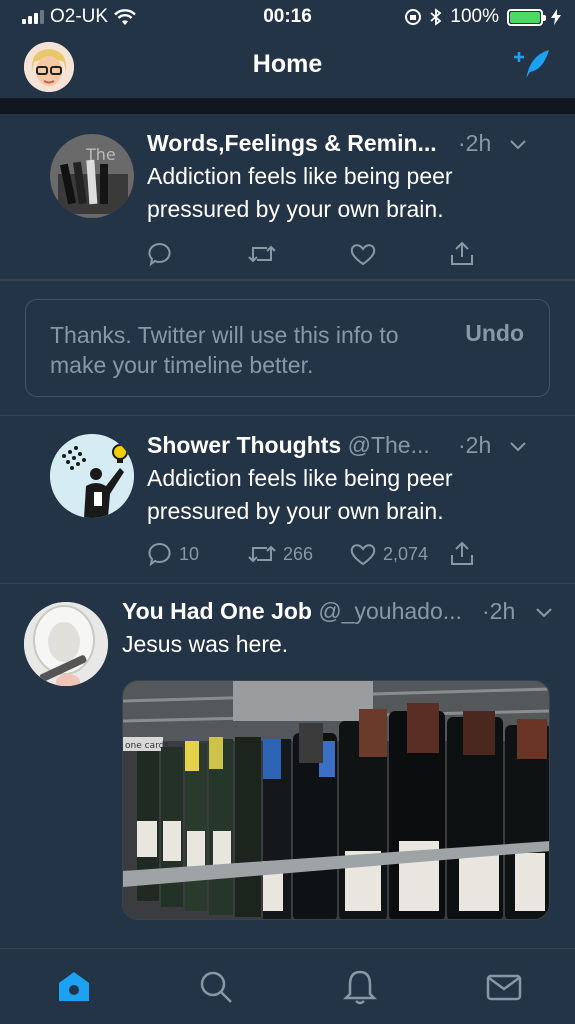 The width and height of the screenshot is (575, 1024). I want to click on svg-text: The, so click(100, 154).